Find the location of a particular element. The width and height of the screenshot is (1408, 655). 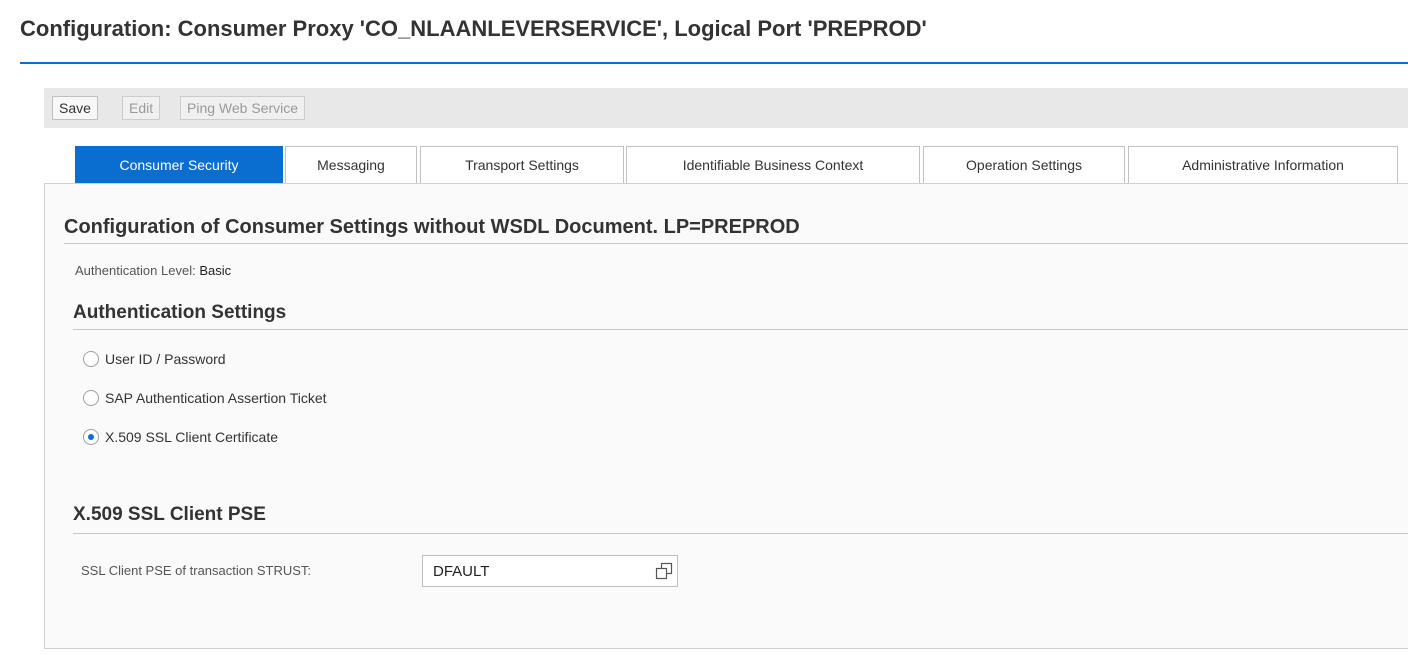

tab-messaging: Messaging is located at coordinates (351, 164).